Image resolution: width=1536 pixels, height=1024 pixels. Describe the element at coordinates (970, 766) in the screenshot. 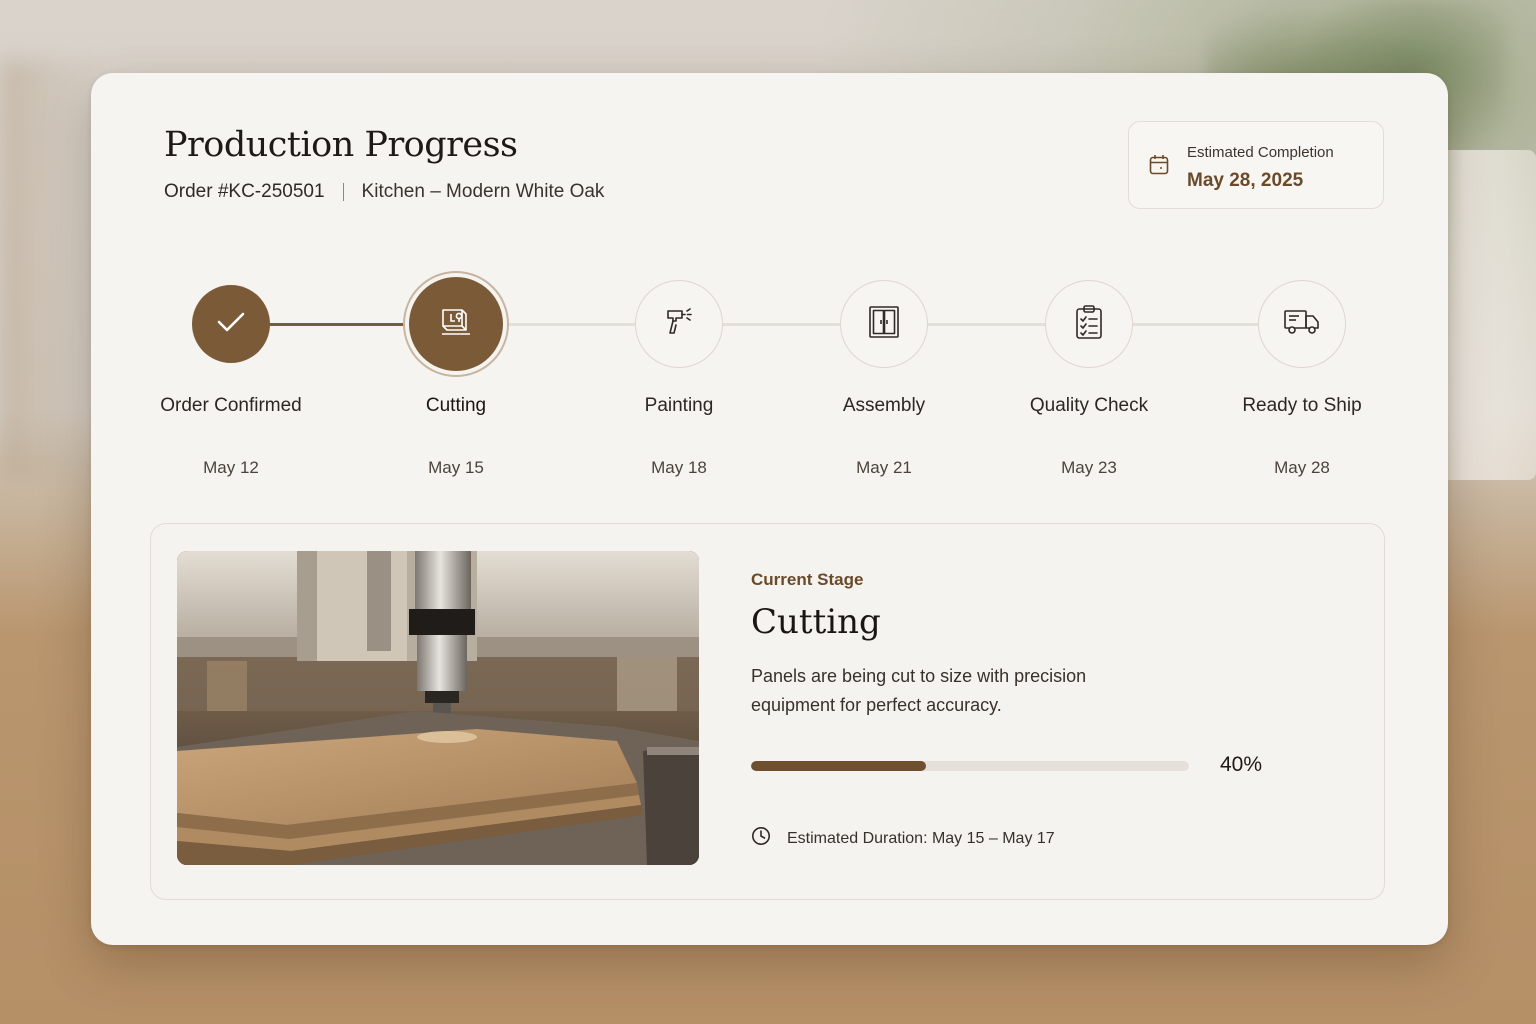

I see `stage-progress-bar` at that location.